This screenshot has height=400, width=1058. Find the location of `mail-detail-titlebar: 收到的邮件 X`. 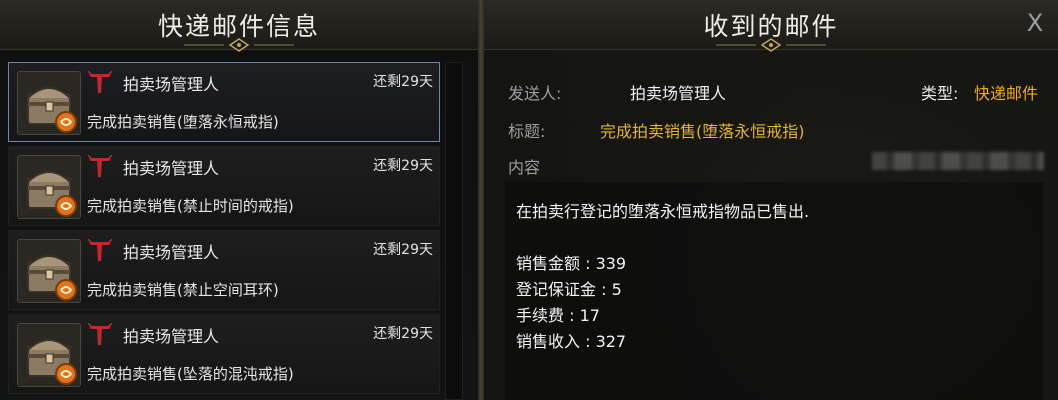

mail-detail-titlebar: 收到的邮件 X is located at coordinates (771, 26).